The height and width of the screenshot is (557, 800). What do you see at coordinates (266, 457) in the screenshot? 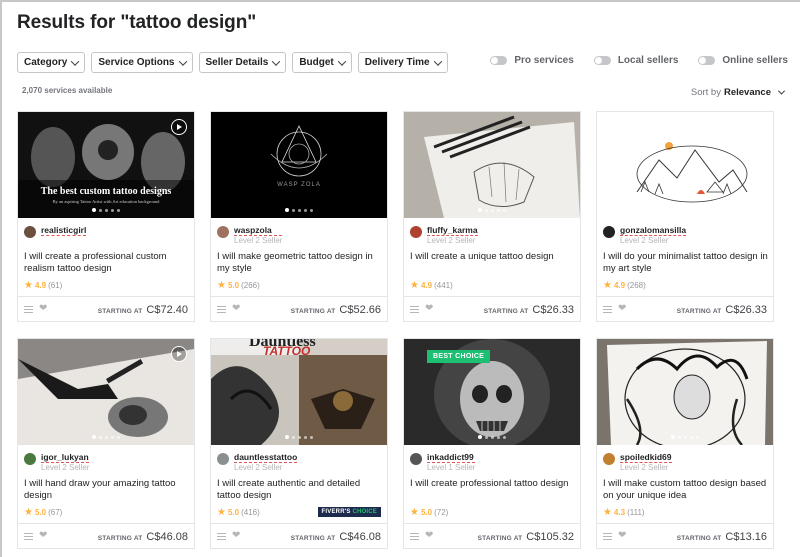
I see `seller-name: dauntlesstattoo` at bounding box center [266, 457].